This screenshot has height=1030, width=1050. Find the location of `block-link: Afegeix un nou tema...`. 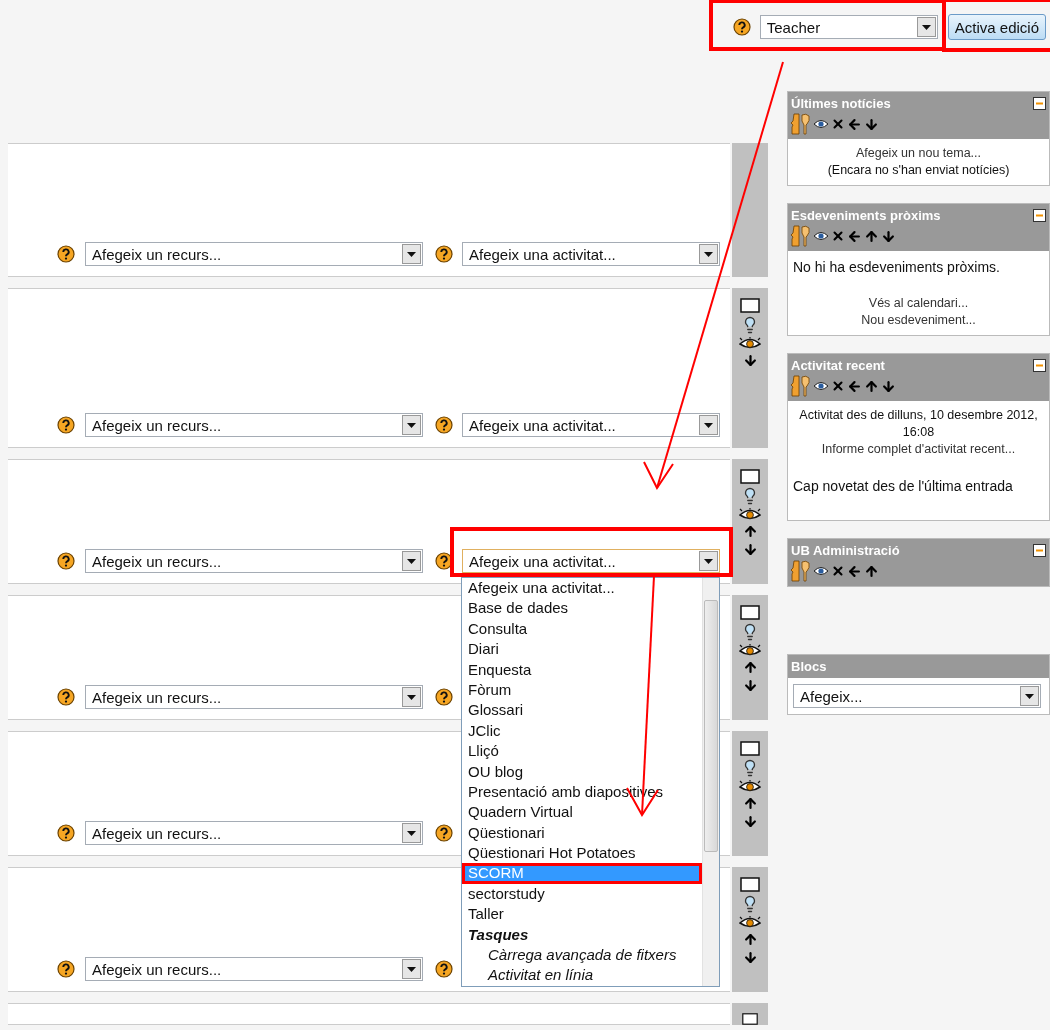

block-link: Afegeix un nou tema... is located at coordinates (918, 153).